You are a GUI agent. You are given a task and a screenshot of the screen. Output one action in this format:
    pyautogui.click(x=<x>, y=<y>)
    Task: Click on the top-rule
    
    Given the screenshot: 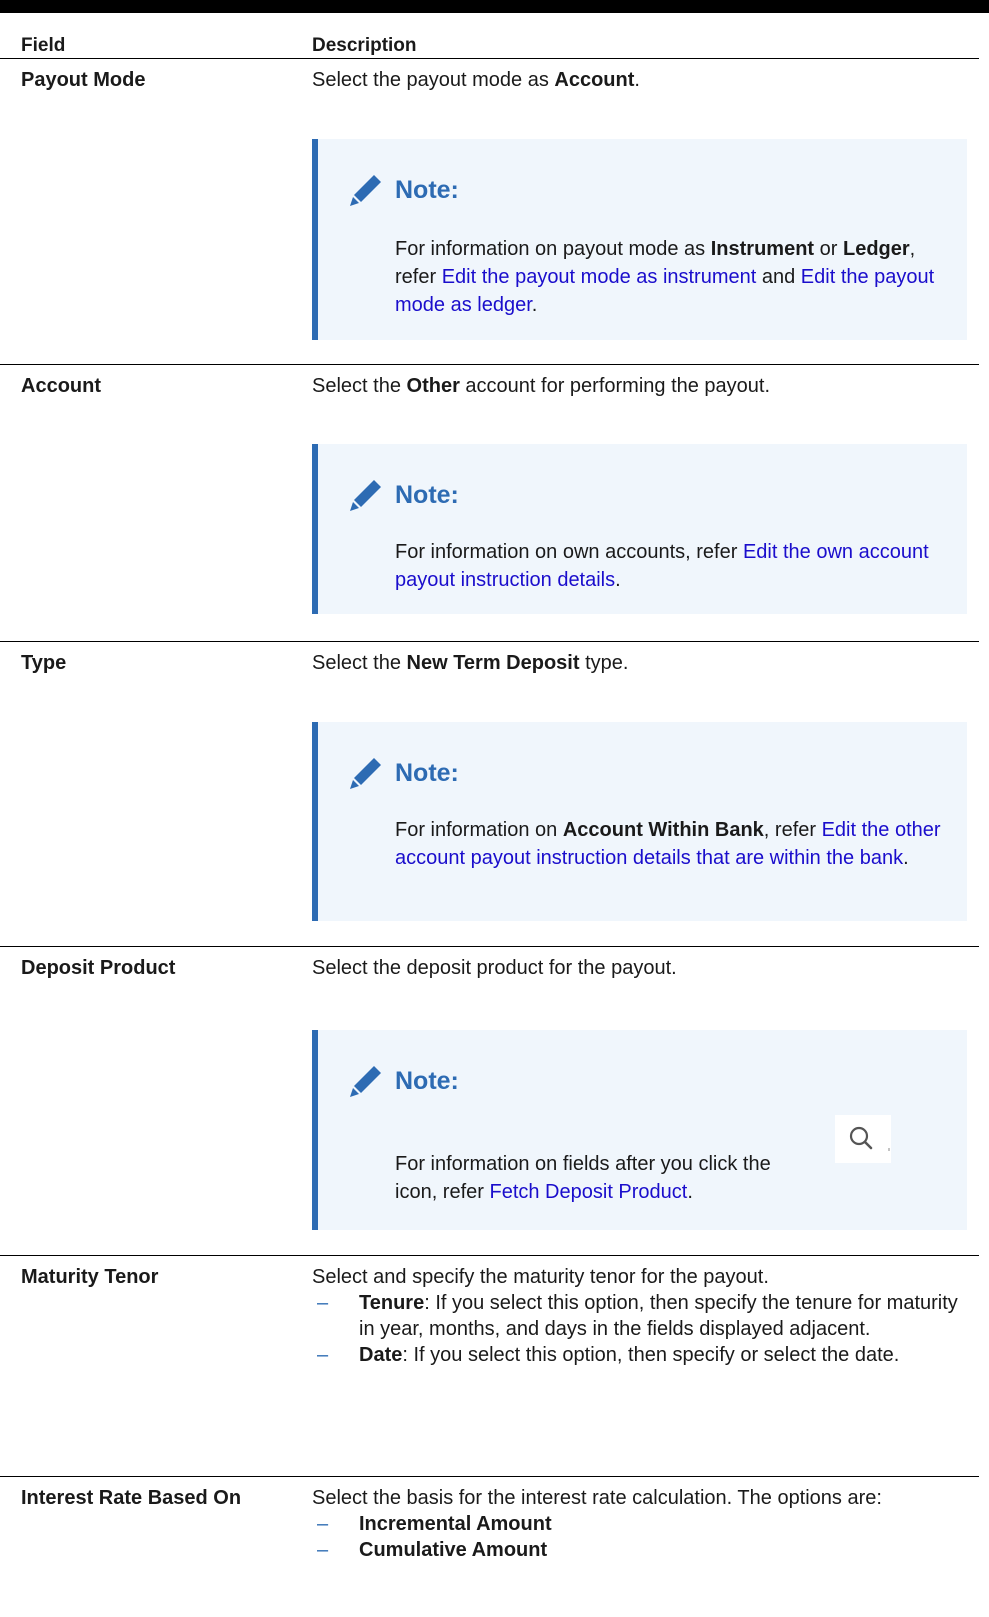 What is the action you would take?
    pyautogui.click(x=494, y=6)
    